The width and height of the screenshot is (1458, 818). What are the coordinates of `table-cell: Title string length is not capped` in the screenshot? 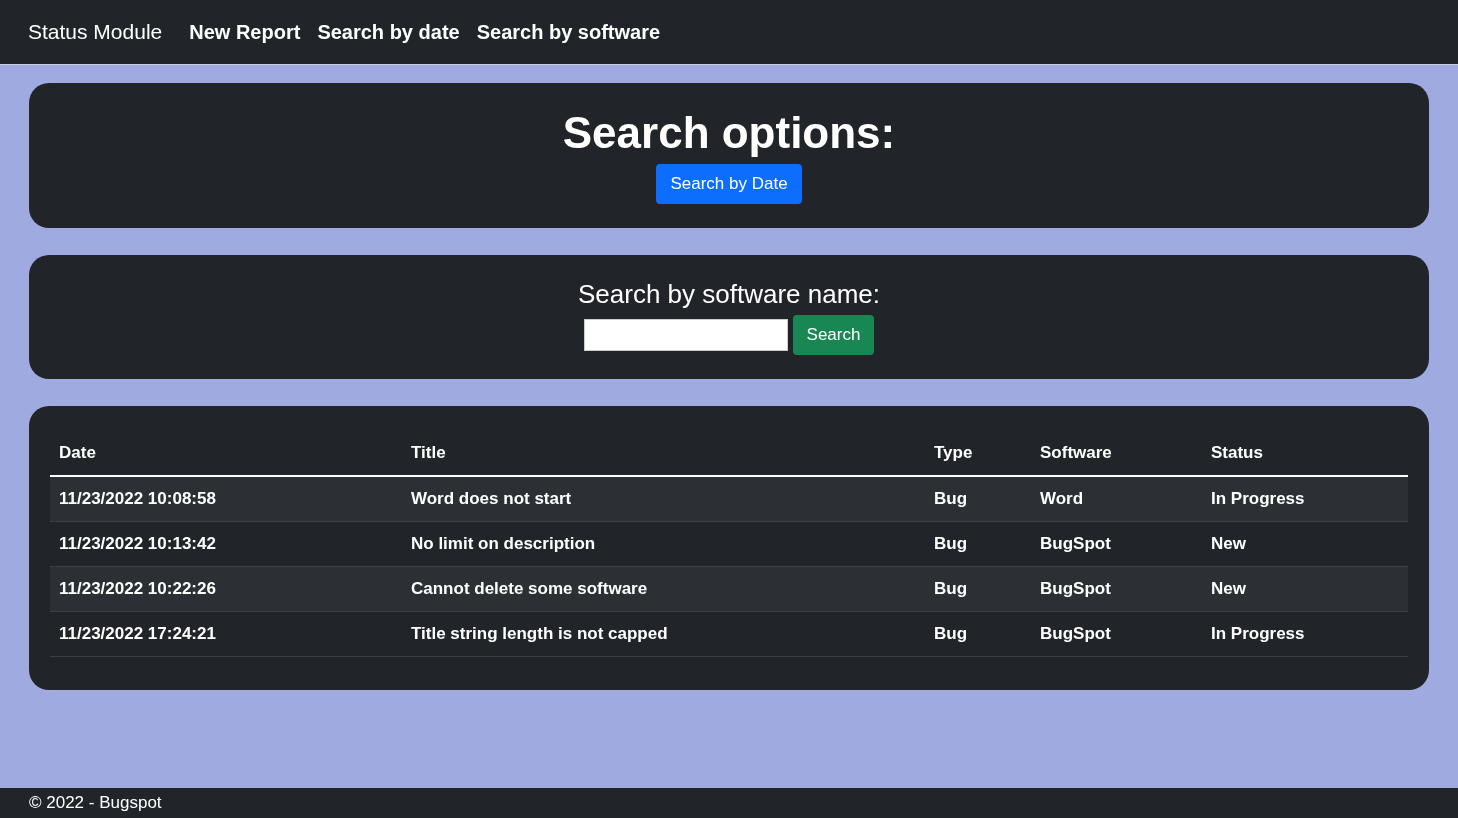 It's located at (663, 634).